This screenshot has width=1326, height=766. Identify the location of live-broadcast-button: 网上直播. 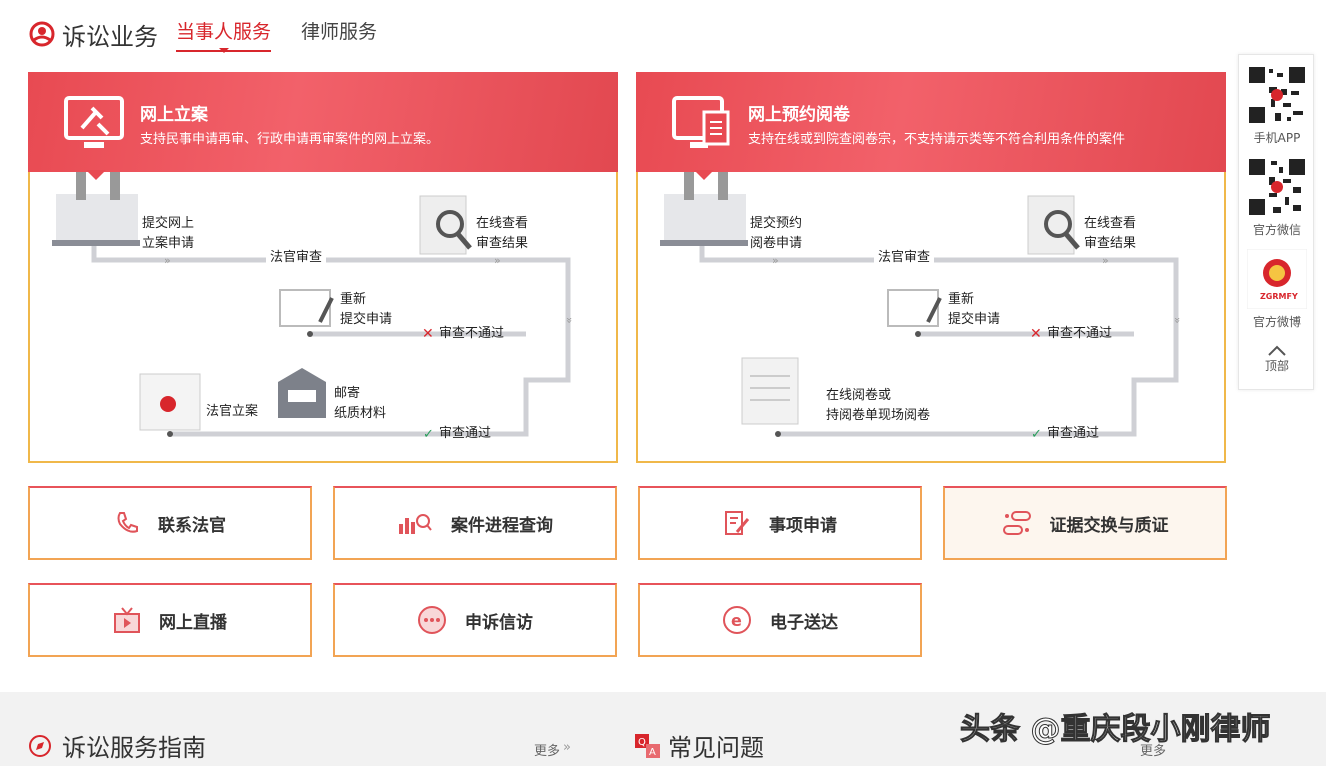
(170, 620).